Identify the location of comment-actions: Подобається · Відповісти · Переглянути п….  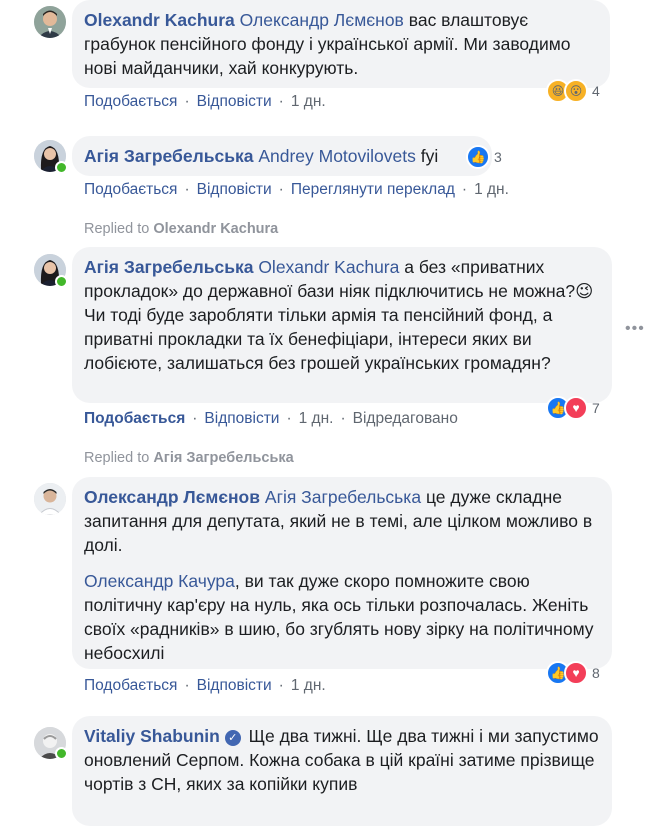
(296, 190).